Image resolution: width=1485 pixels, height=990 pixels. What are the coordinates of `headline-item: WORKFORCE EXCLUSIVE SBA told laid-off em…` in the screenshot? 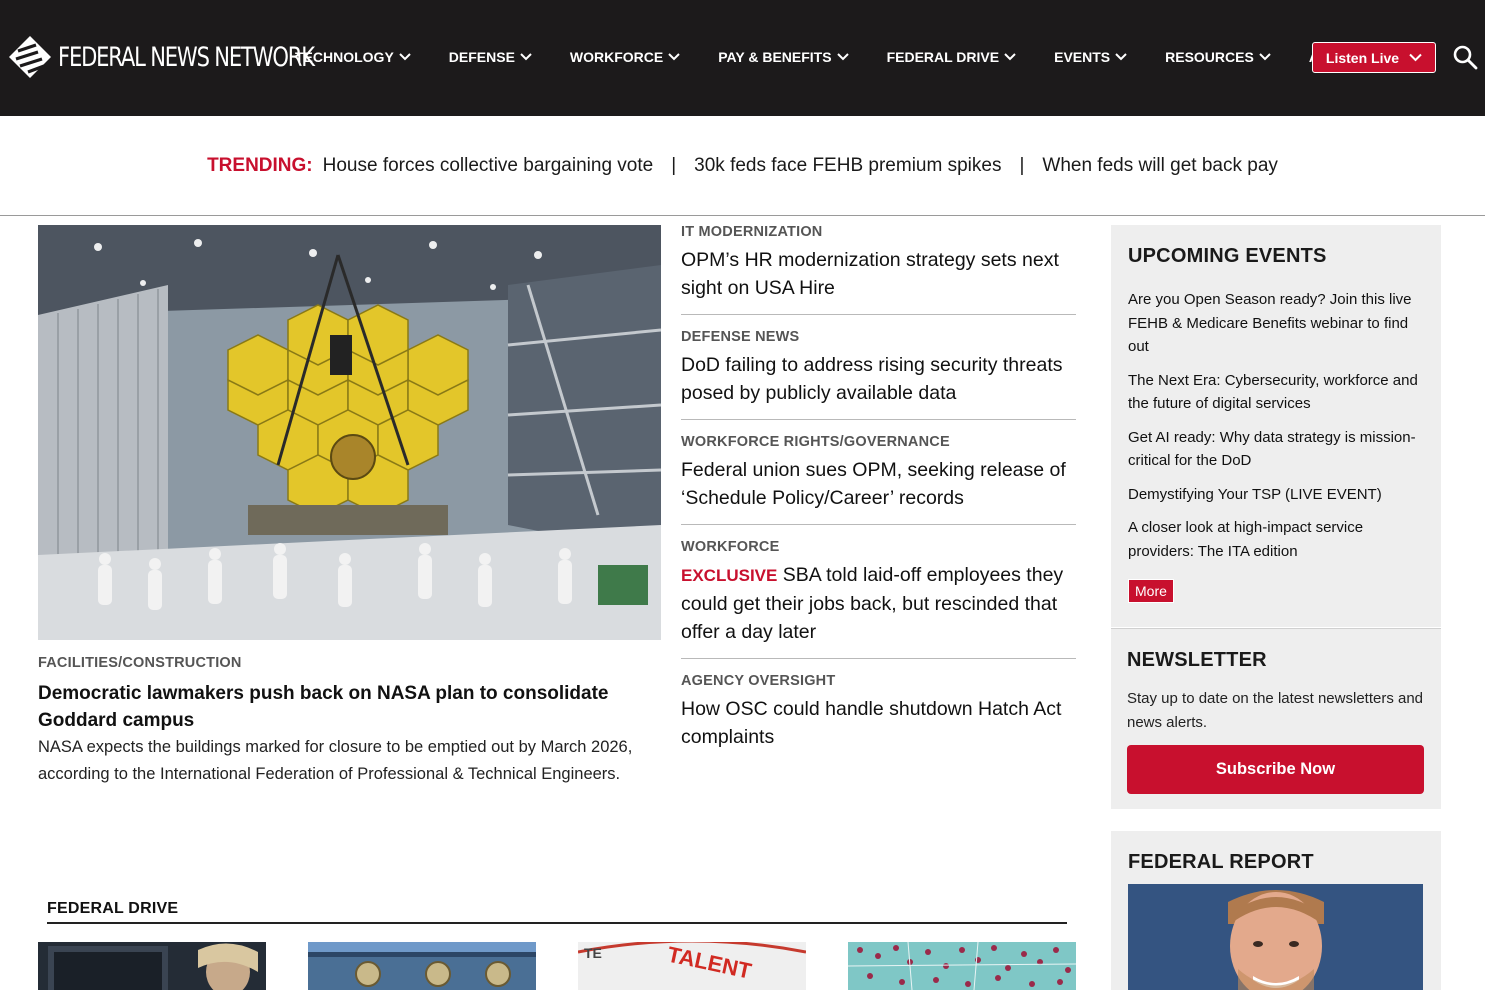 It's located at (878, 598).